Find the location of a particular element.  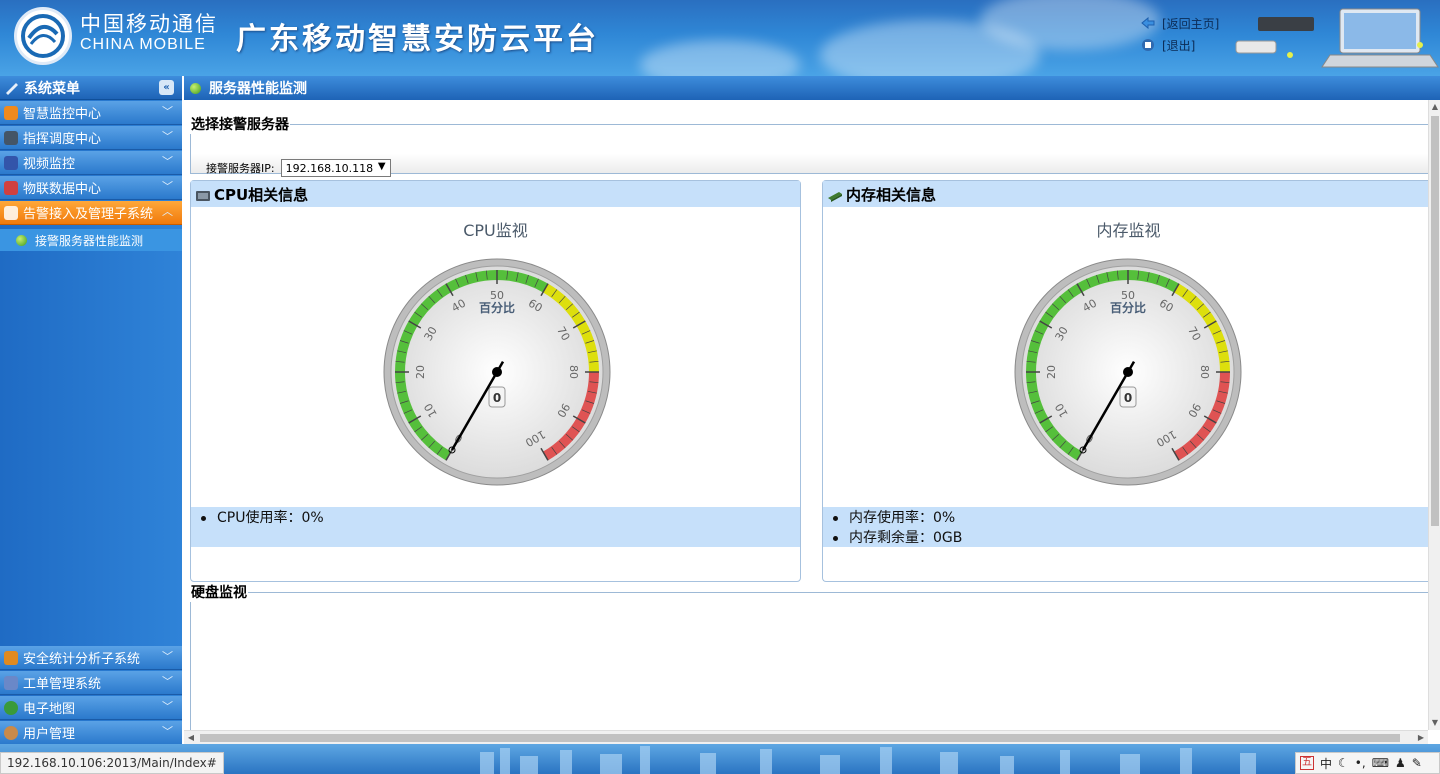

moon-icon: ☾ is located at coordinates (1343, 763).